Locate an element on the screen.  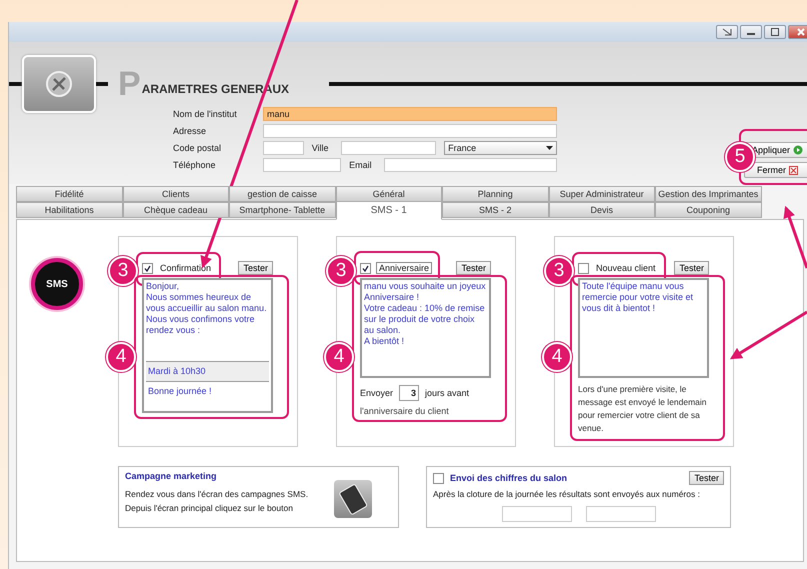
resize-icon is located at coordinates (727, 32).